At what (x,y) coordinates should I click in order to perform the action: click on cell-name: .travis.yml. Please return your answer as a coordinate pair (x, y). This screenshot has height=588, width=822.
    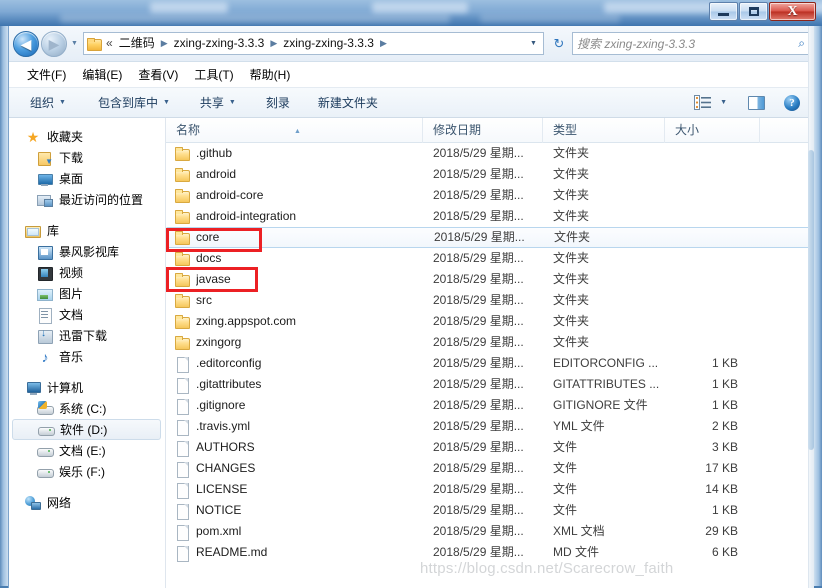
    Looking at the image, I should click on (294, 426).